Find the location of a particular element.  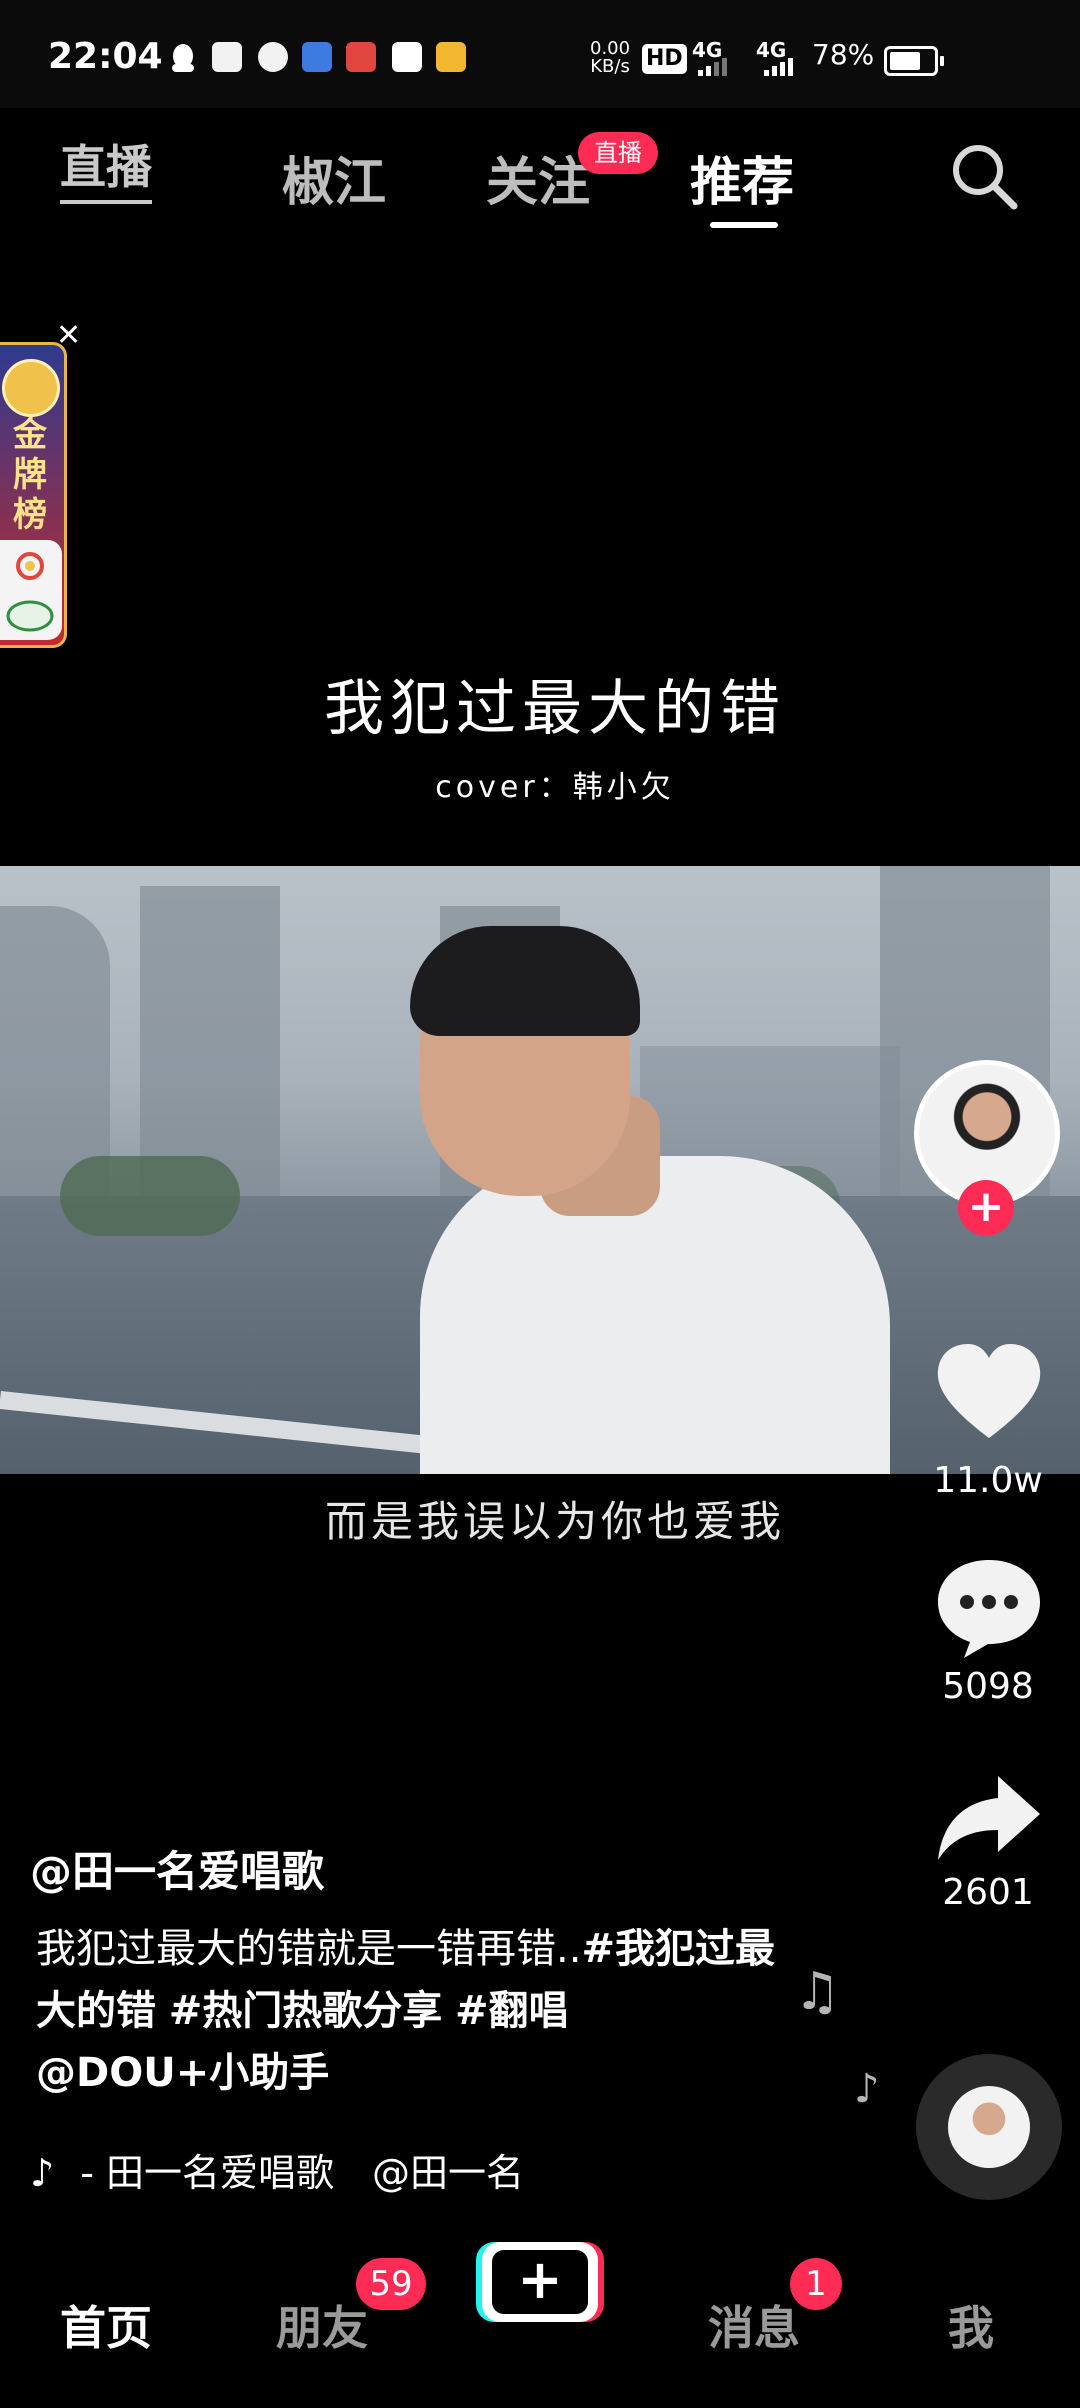

net-speed: 0.00 KB/s is located at coordinates (610, 57).